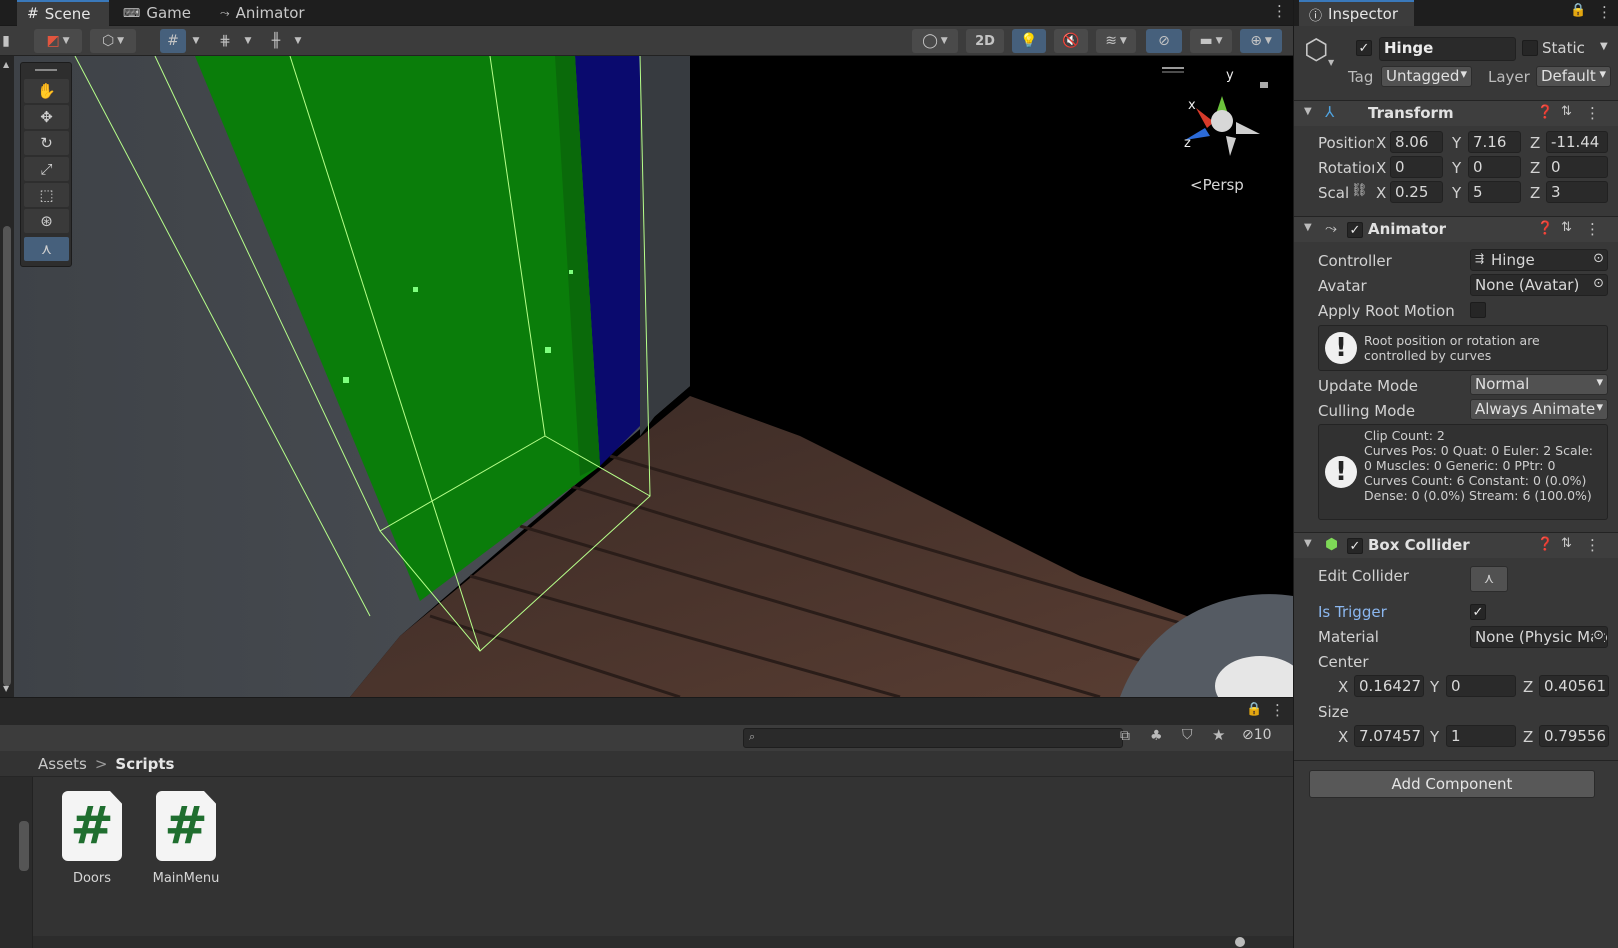 Image resolution: width=1618 pixels, height=948 pixels. I want to click on rotation-y-field: 0, so click(1494, 167).